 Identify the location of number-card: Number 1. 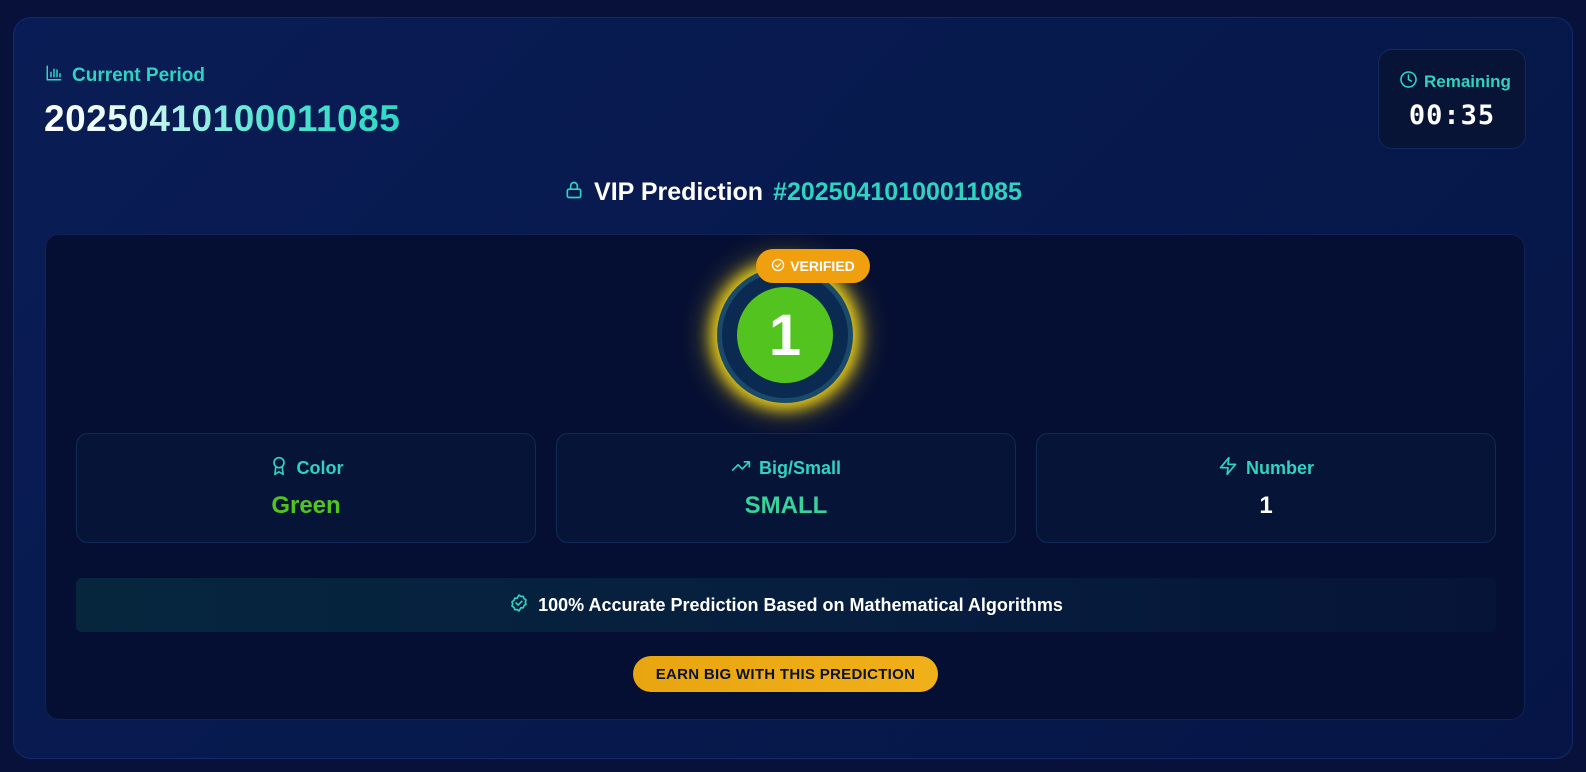
(1266, 488).